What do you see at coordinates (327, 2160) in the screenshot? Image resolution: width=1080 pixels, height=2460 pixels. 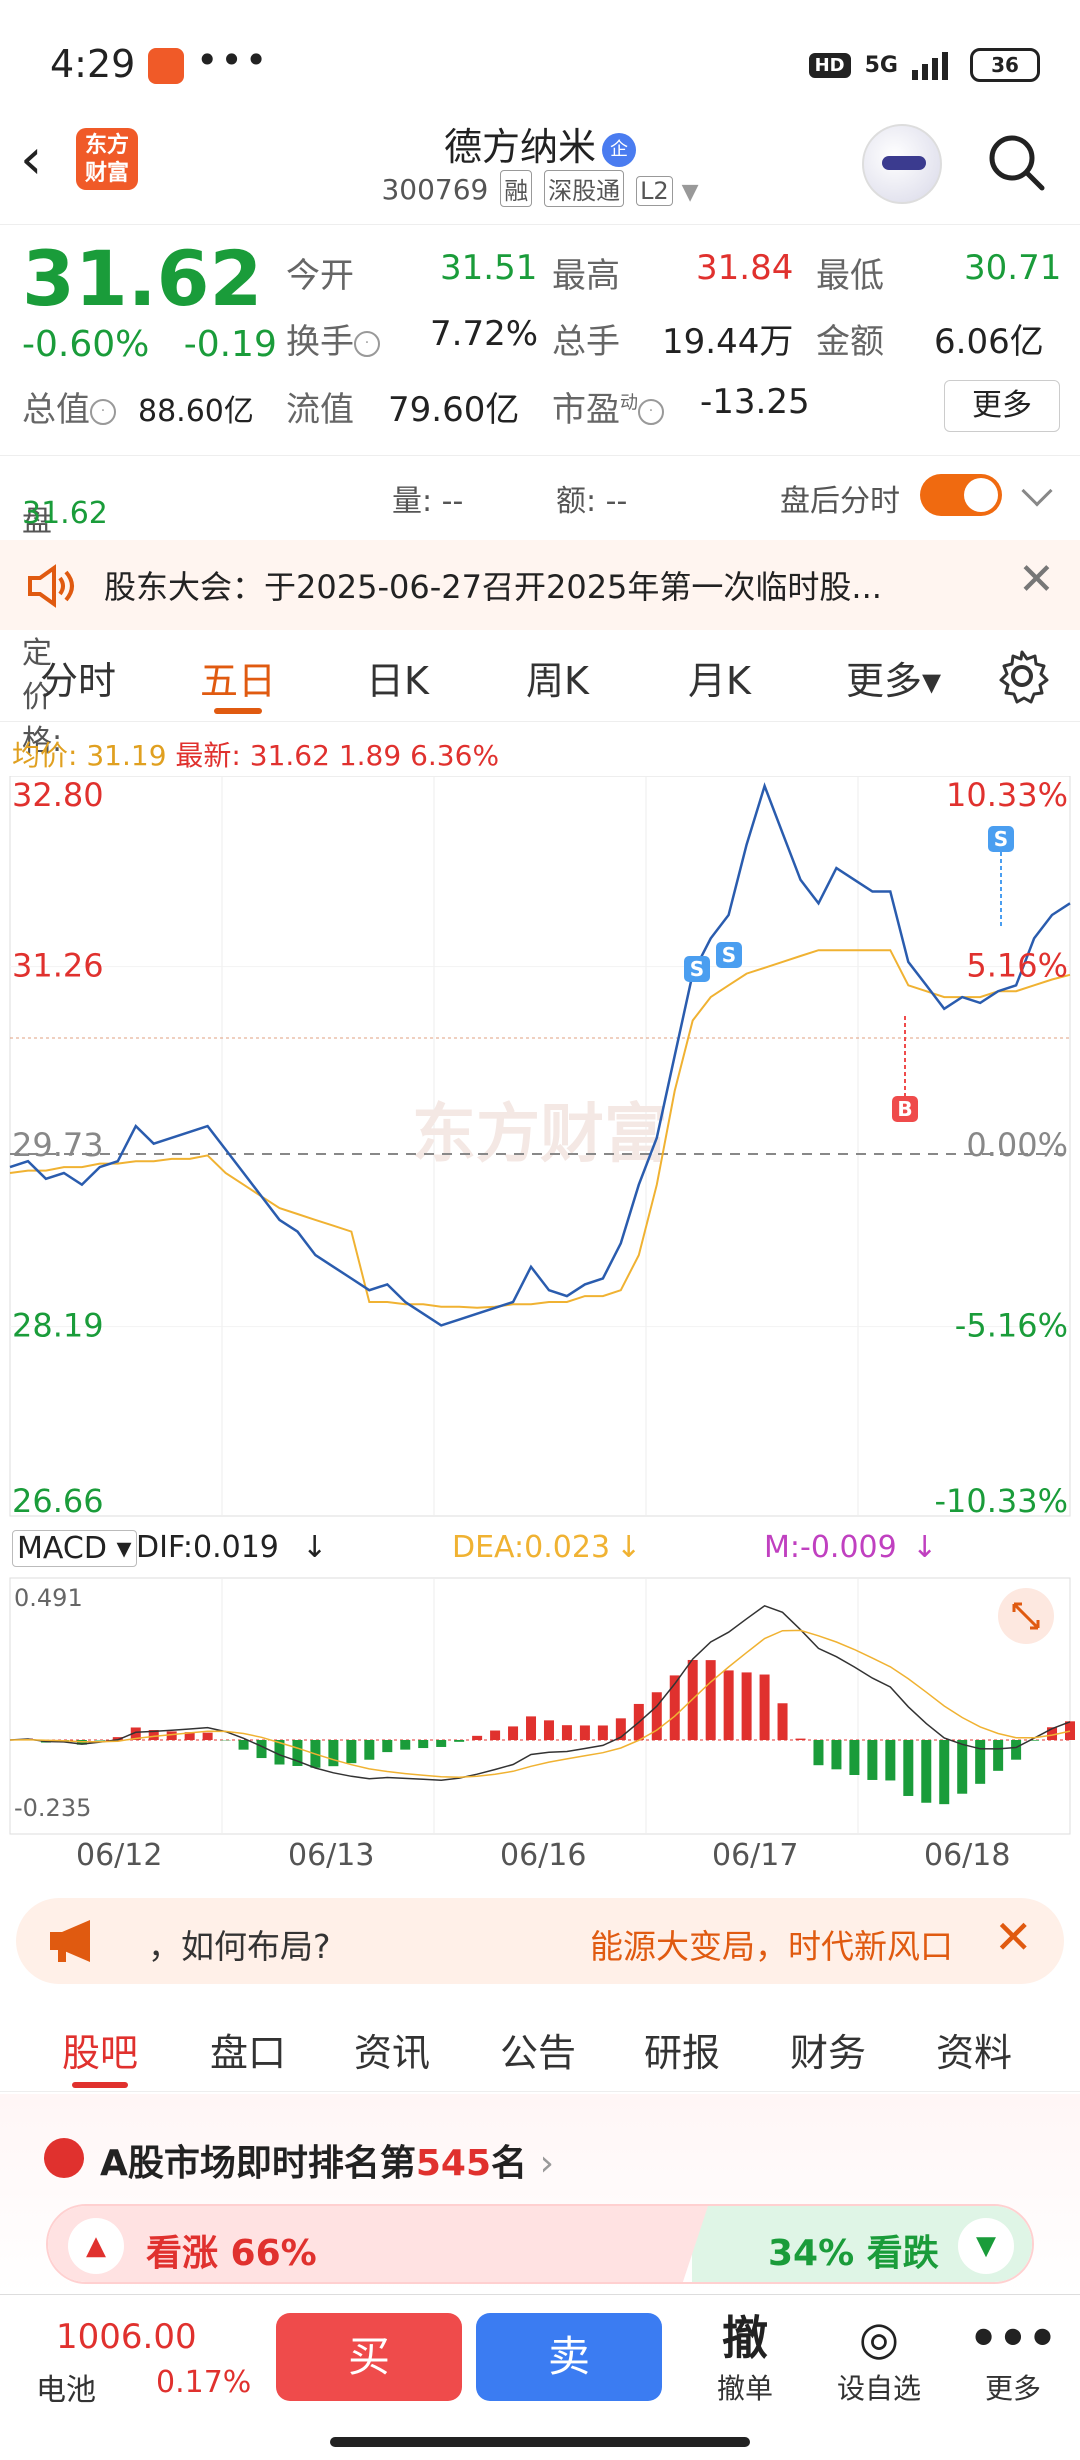 I see `rank-title: A股市场即时排名第545名 ›` at bounding box center [327, 2160].